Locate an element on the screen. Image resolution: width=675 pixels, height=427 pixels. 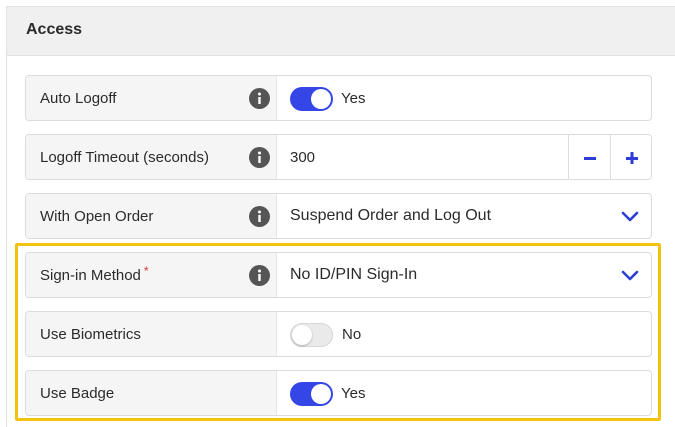
with-open-order-value: Suspend Order and Log Out is located at coordinates (391, 215).